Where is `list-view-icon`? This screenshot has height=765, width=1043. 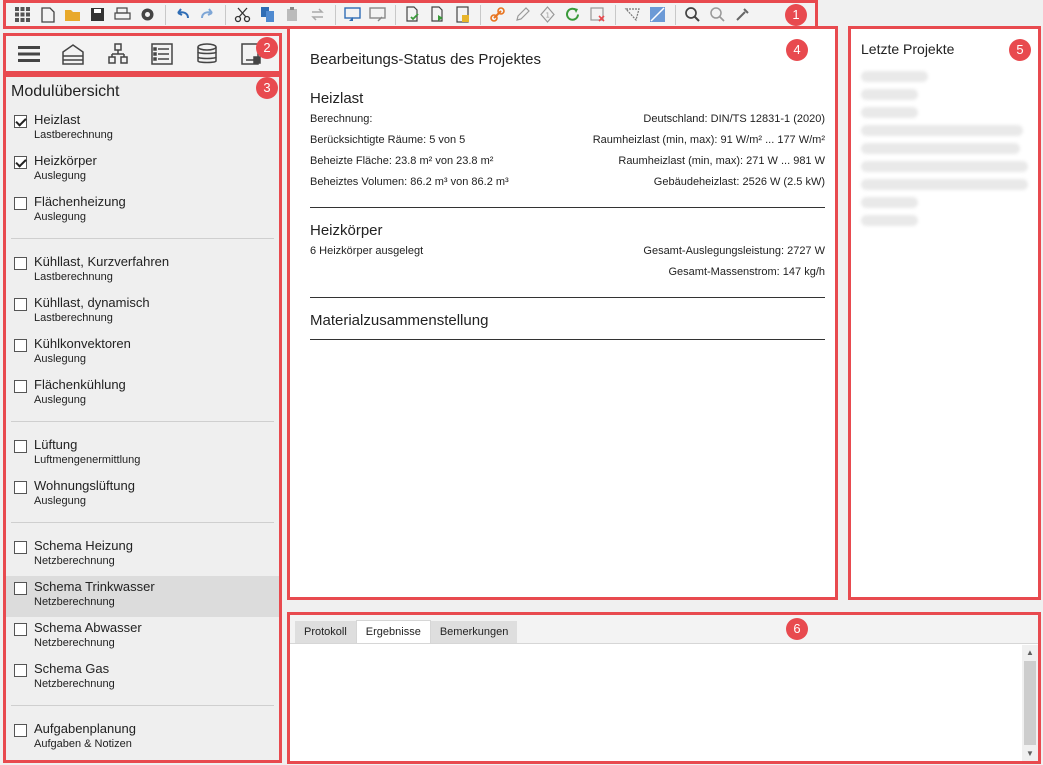 list-view-icon is located at coordinates (163, 54).